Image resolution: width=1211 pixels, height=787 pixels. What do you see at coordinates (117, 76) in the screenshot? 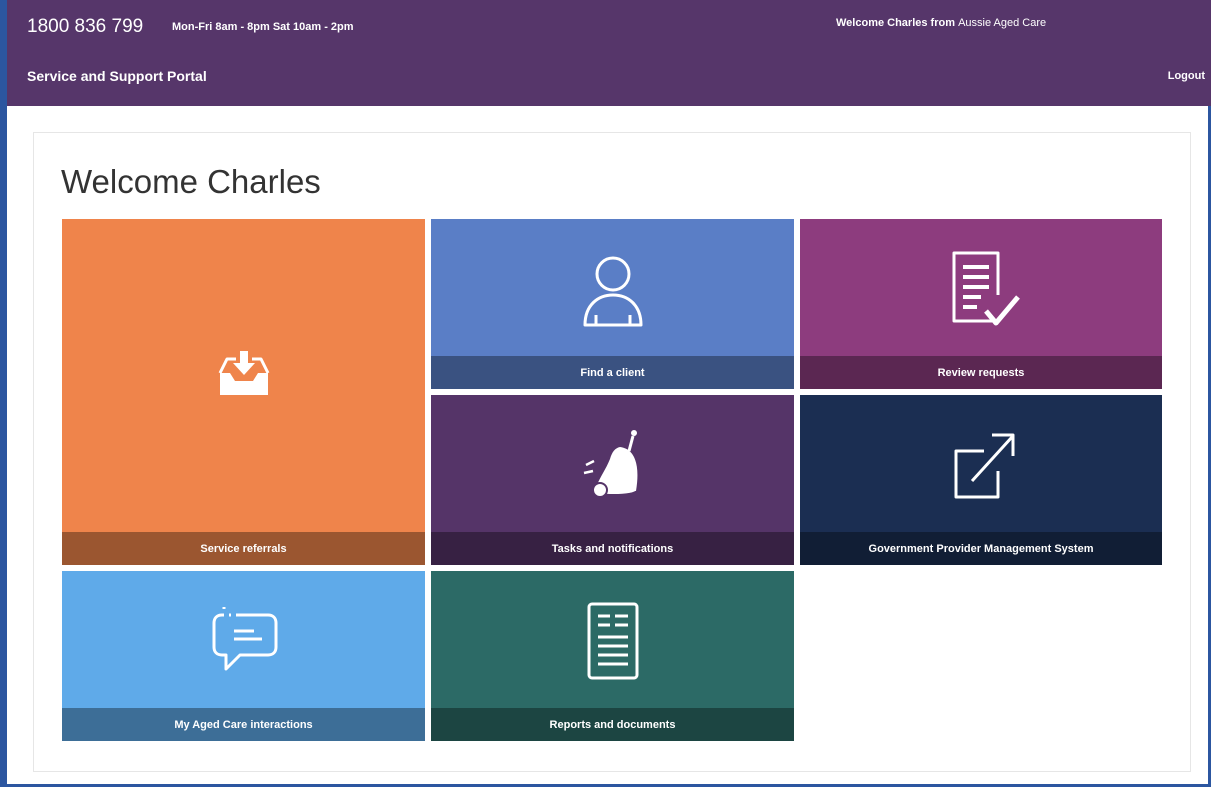
I see `portal-title: Service and Support Portal` at bounding box center [117, 76].